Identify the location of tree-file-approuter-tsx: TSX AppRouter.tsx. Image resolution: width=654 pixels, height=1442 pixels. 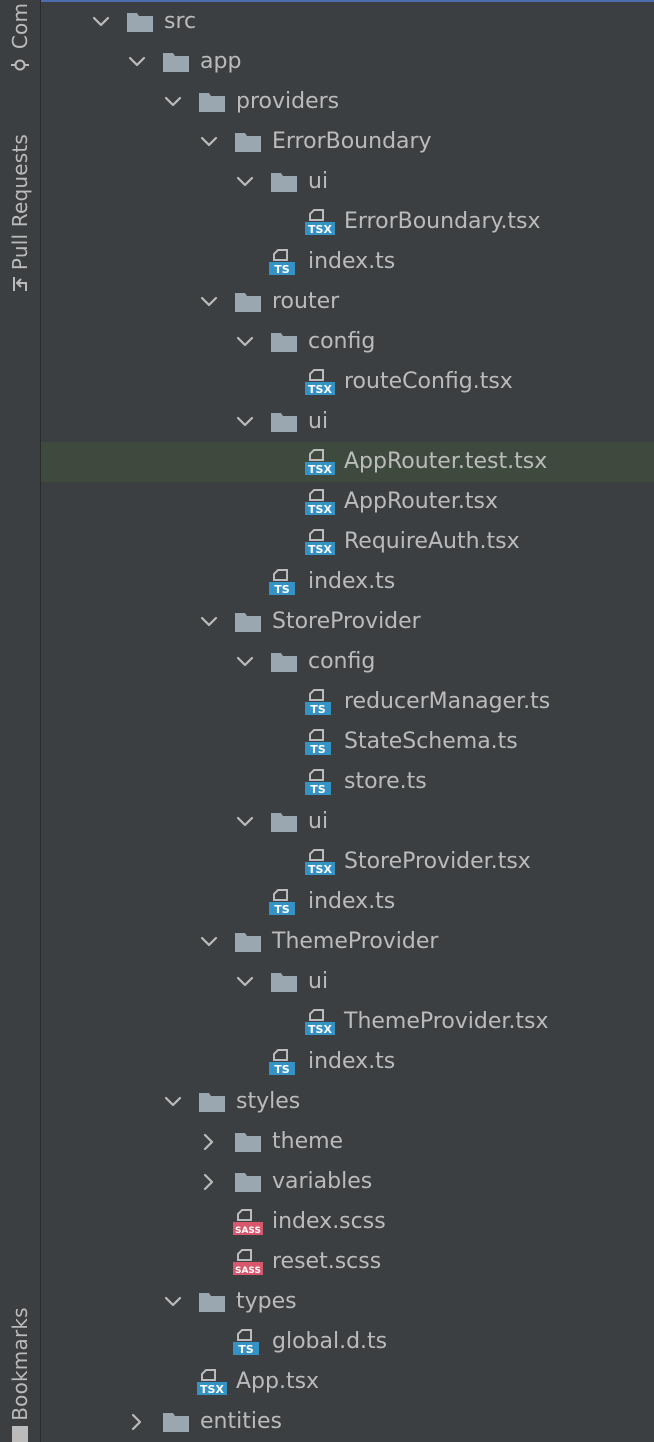
(347, 502).